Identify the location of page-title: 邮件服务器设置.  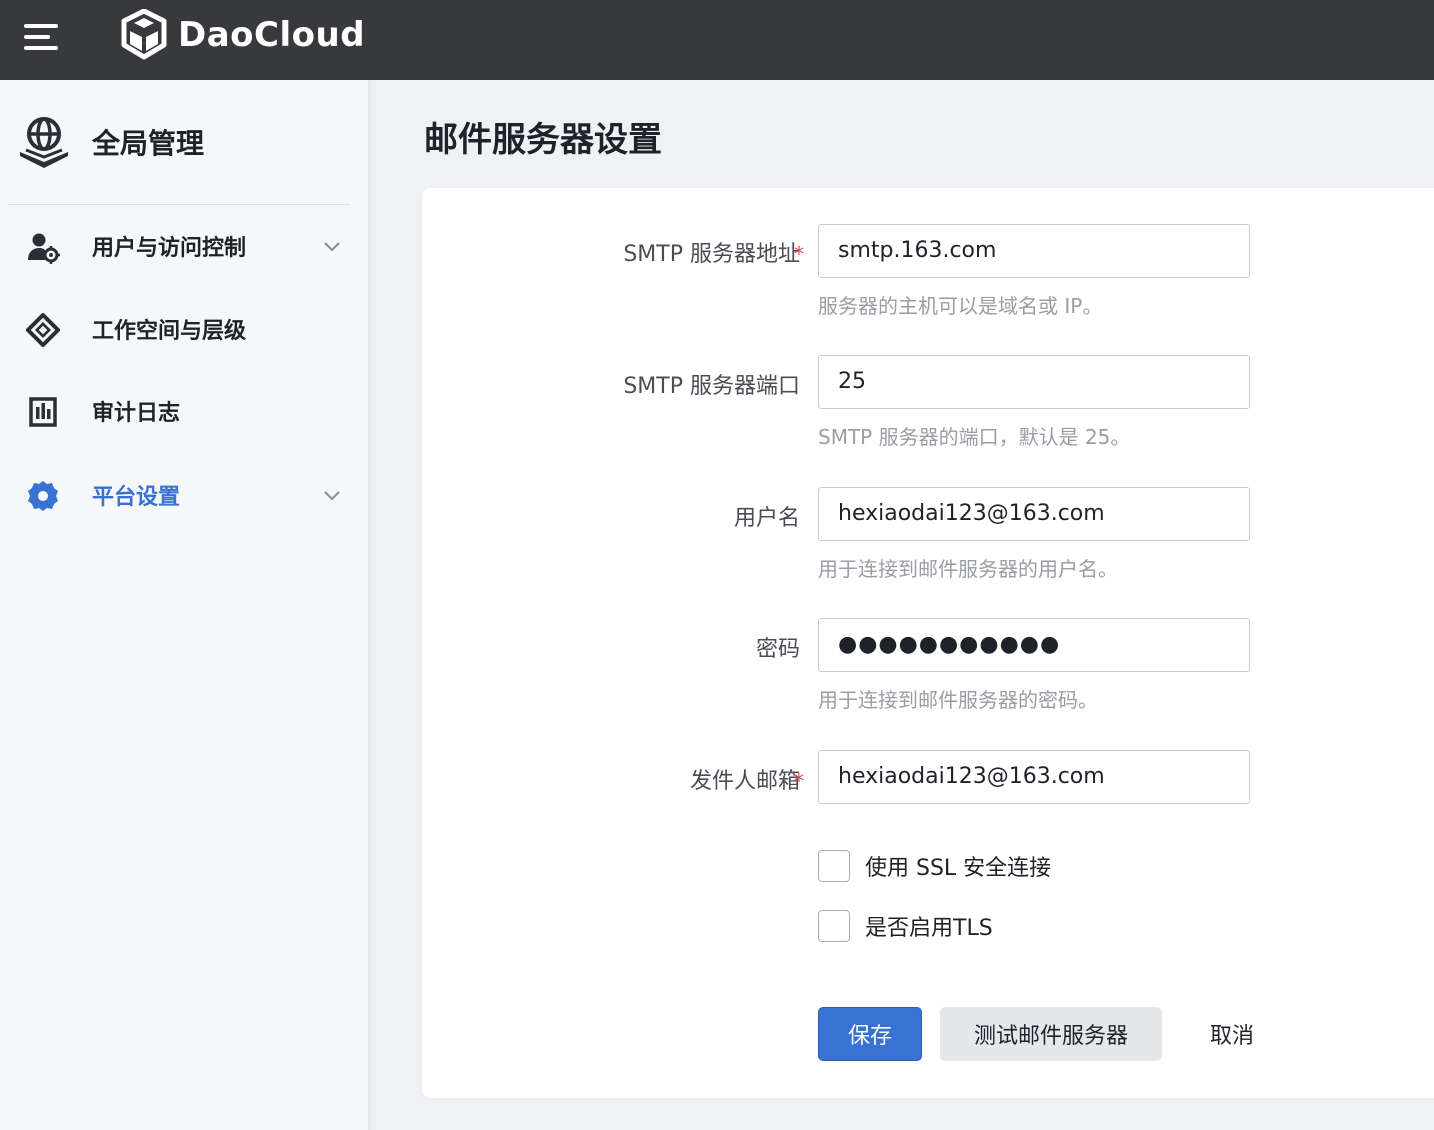
(543, 140).